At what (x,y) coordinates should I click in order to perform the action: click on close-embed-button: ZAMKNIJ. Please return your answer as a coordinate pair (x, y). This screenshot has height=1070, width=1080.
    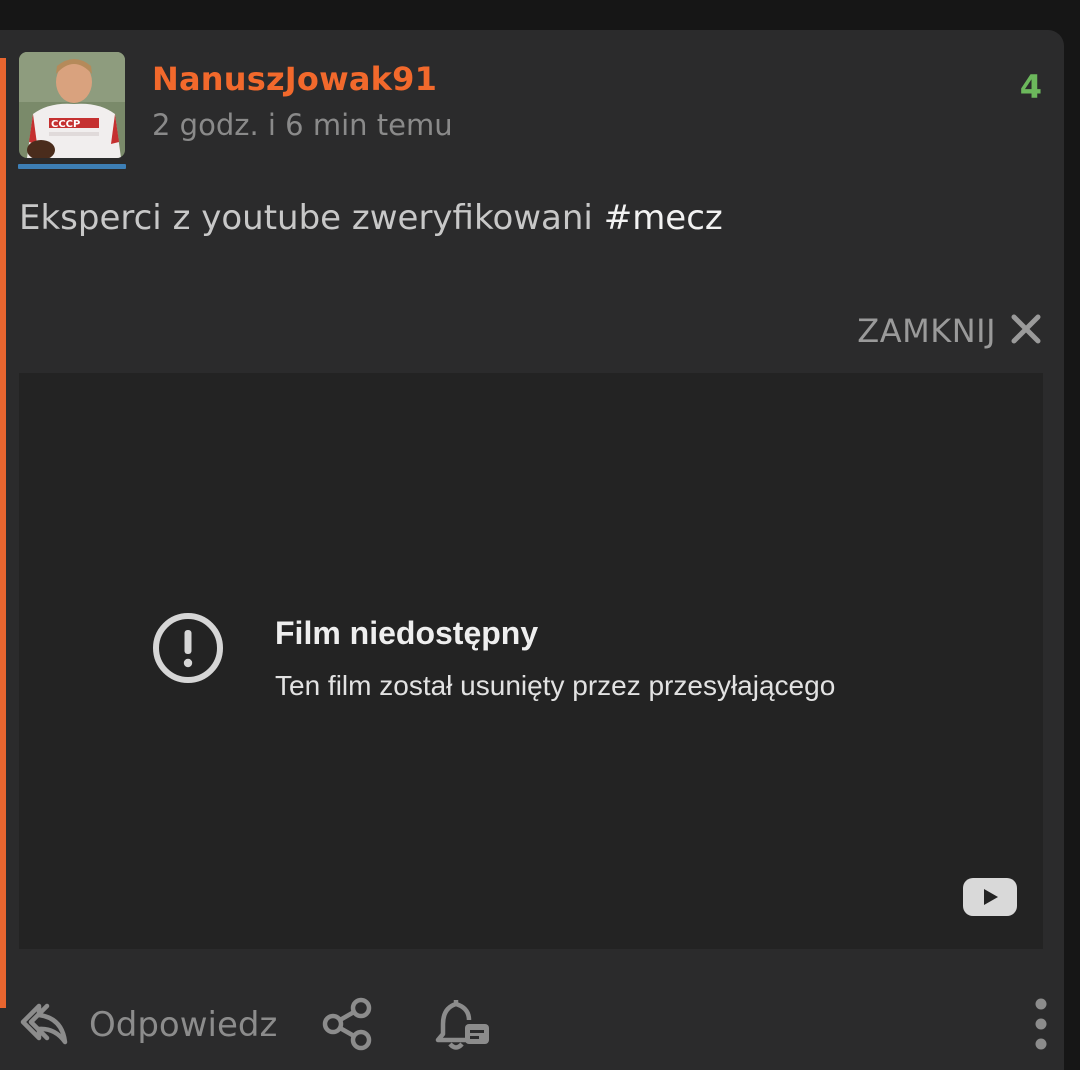
    Looking at the image, I should click on (949, 331).